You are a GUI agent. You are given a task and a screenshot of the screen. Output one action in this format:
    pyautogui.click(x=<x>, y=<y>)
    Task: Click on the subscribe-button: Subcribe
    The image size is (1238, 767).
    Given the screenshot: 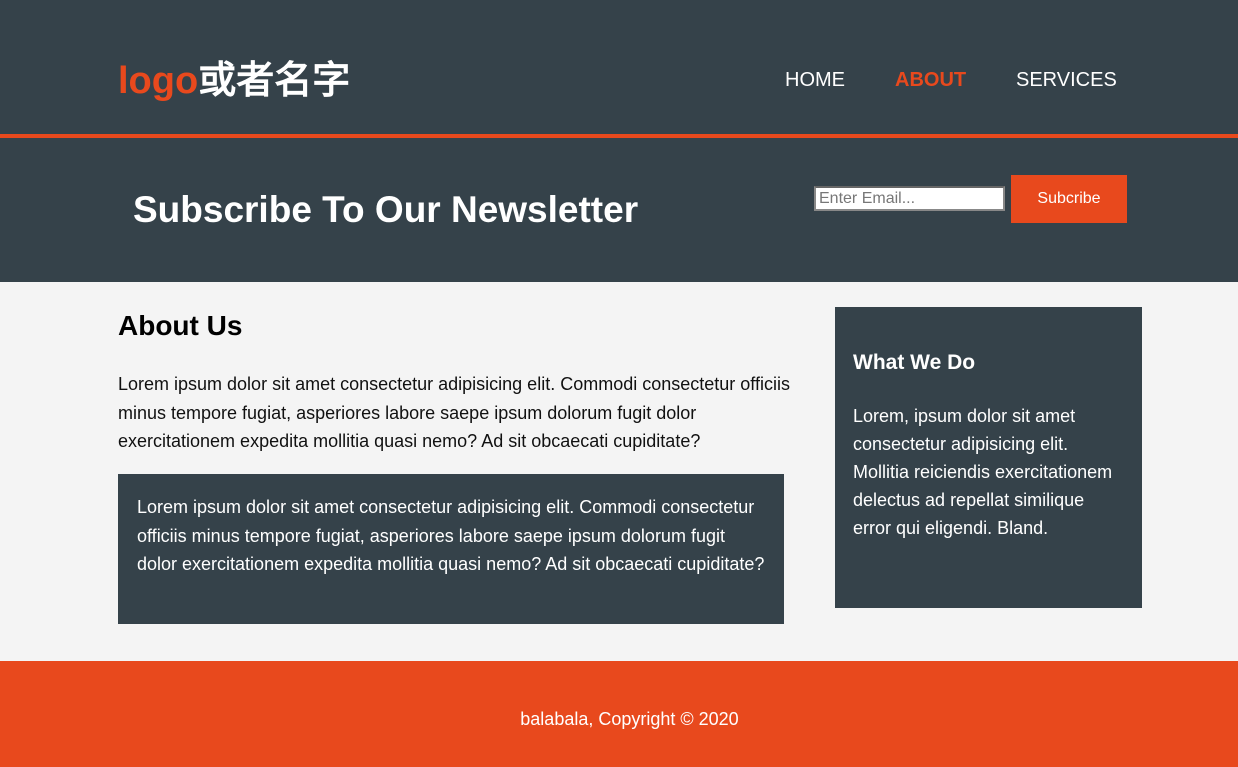 What is the action you would take?
    pyautogui.click(x=1069, y=199)
    